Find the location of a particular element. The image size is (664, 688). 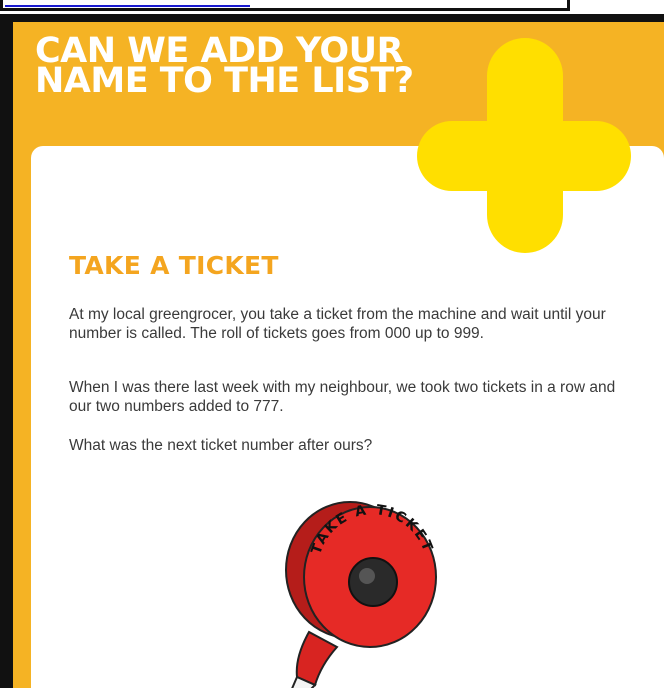

plus-icon-bar is located at coordinates (524, 156).